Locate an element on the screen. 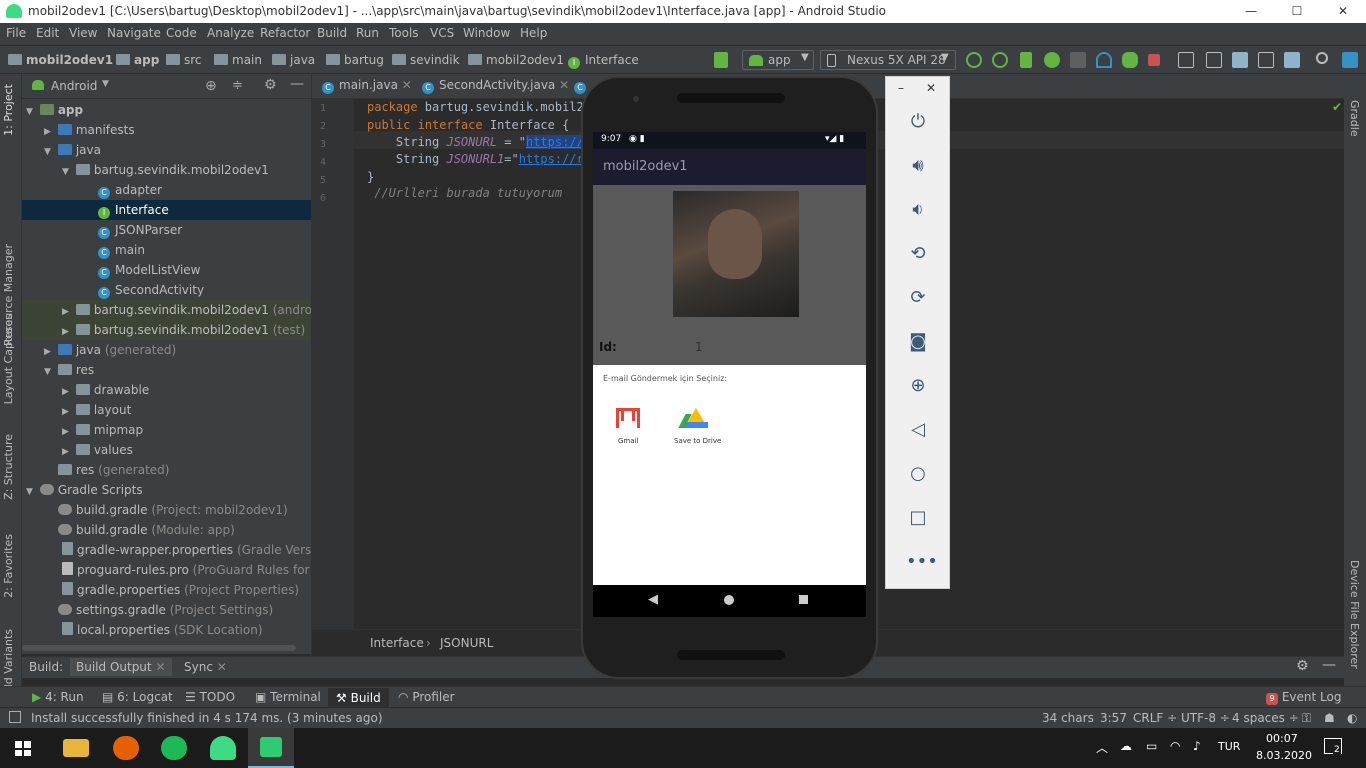 The width and height of the screenshot is (1366, 768). file-encoding: UTF-8 ÷ is located at coordinates (1205, 718).